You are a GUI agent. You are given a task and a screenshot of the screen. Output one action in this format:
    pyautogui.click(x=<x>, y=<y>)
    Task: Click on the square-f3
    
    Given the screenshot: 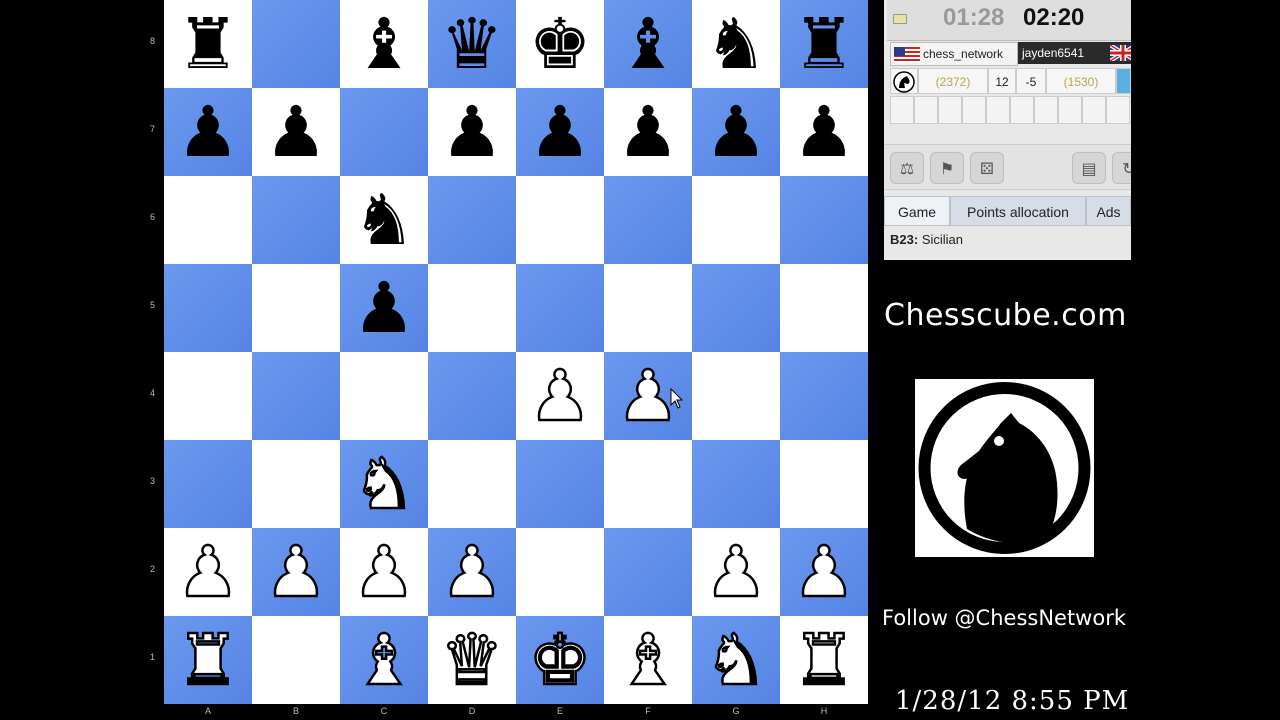 What is the action you would take?
    pyautogui.click(x=648, y=484)
    